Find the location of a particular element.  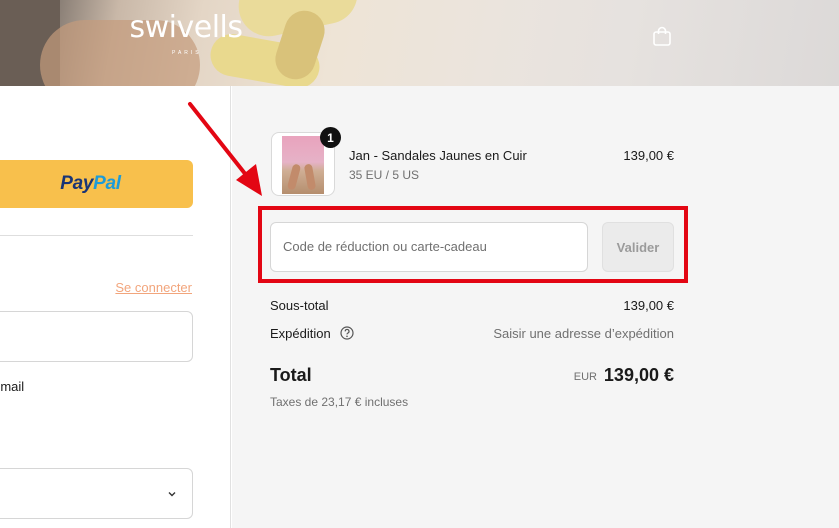

product-price: 139,00 € is located at coordinates (648, 155).